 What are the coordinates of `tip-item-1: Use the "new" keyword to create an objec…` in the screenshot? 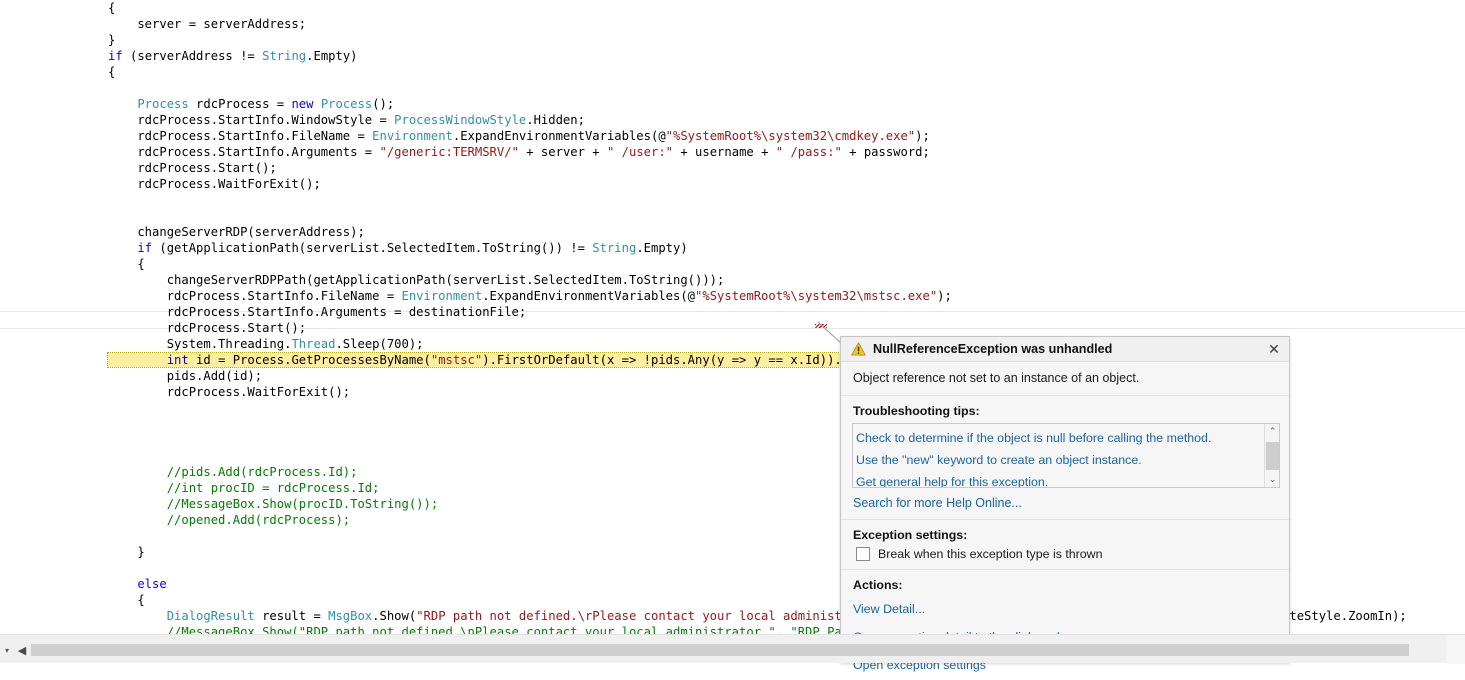 It's located at (1055, 460).